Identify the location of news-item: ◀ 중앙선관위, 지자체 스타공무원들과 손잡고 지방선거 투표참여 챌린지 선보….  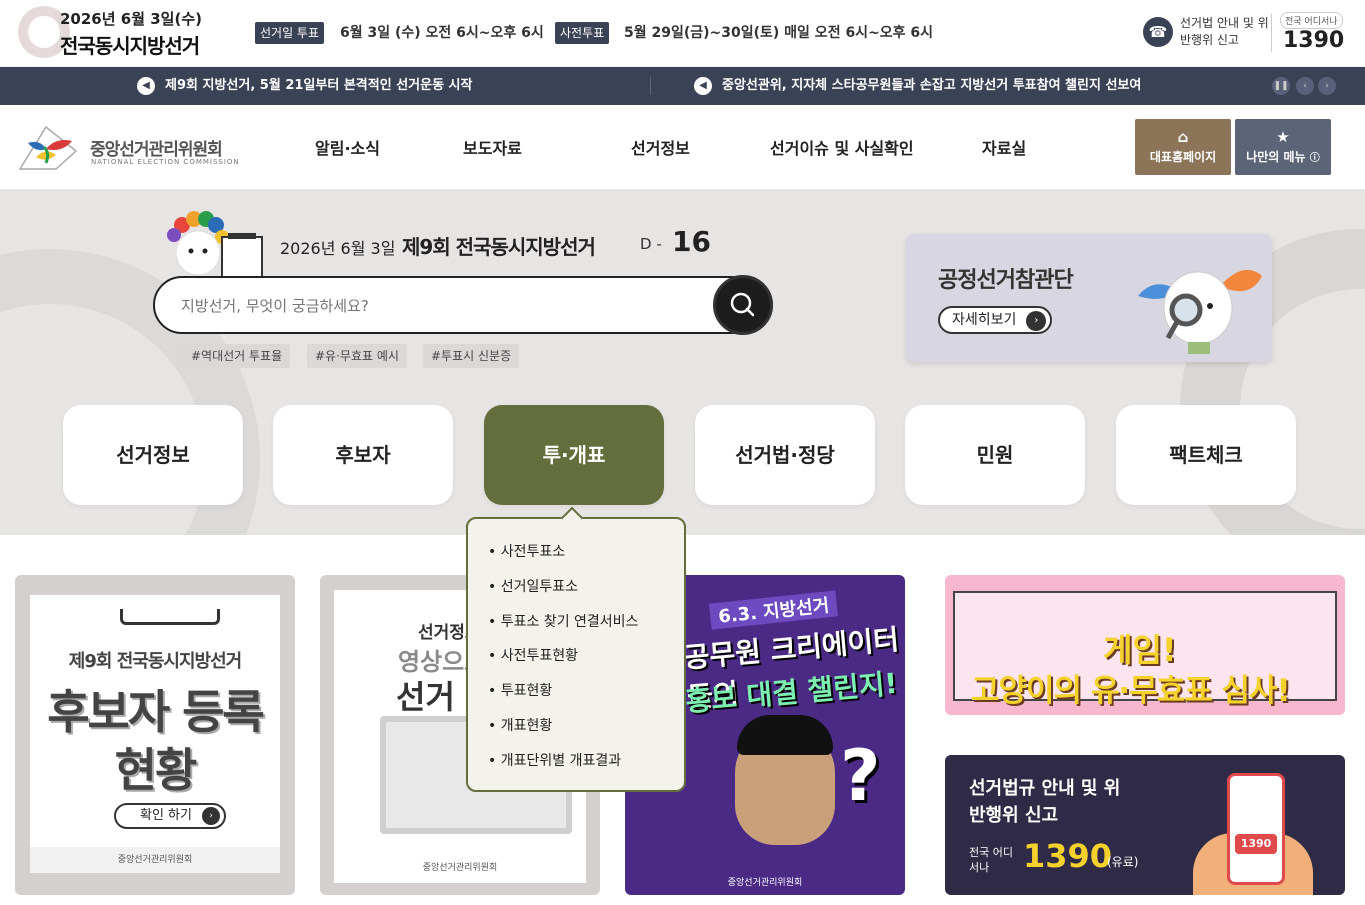
(917, 86).